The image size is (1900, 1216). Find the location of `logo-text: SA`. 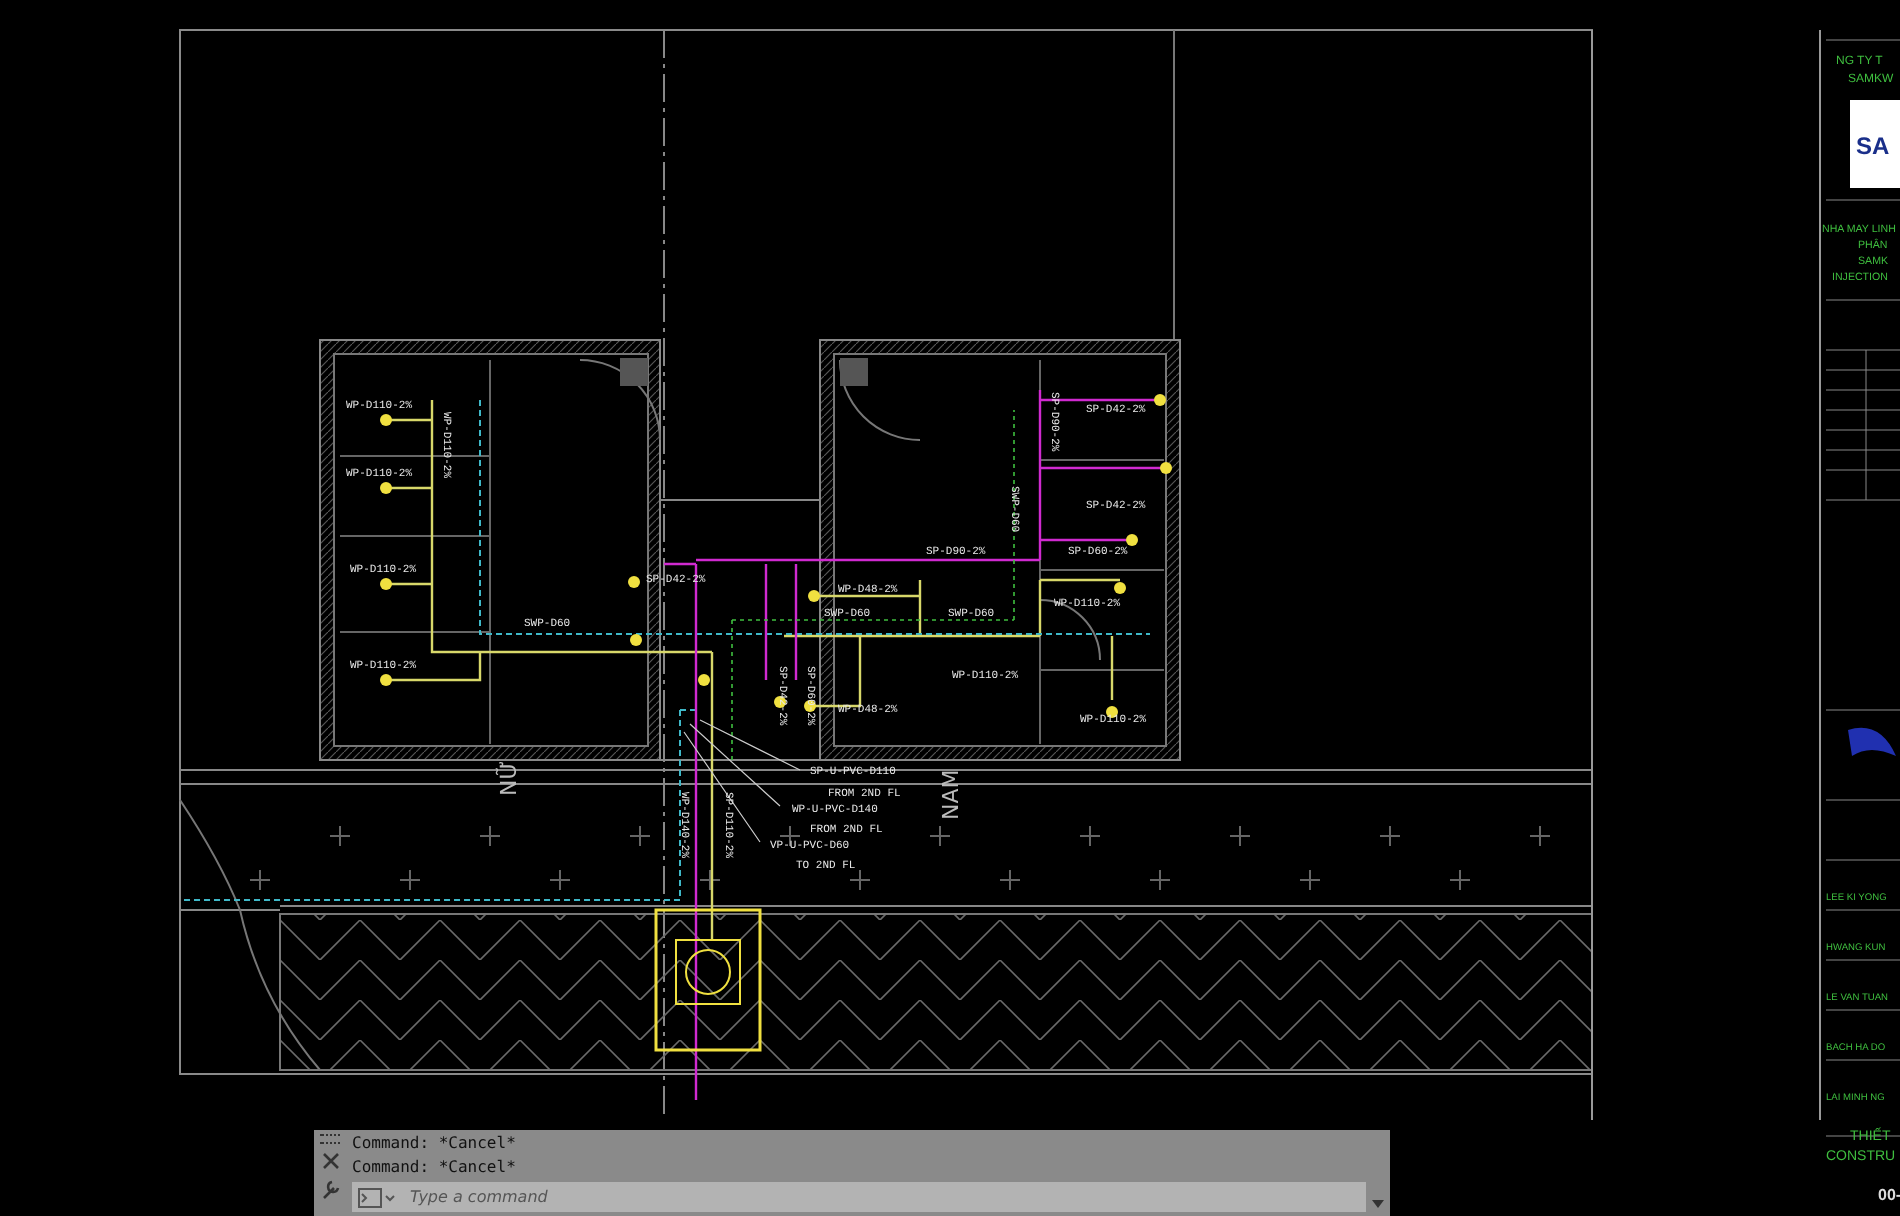

logo-text: SA is located at coordinates (1873, 146).